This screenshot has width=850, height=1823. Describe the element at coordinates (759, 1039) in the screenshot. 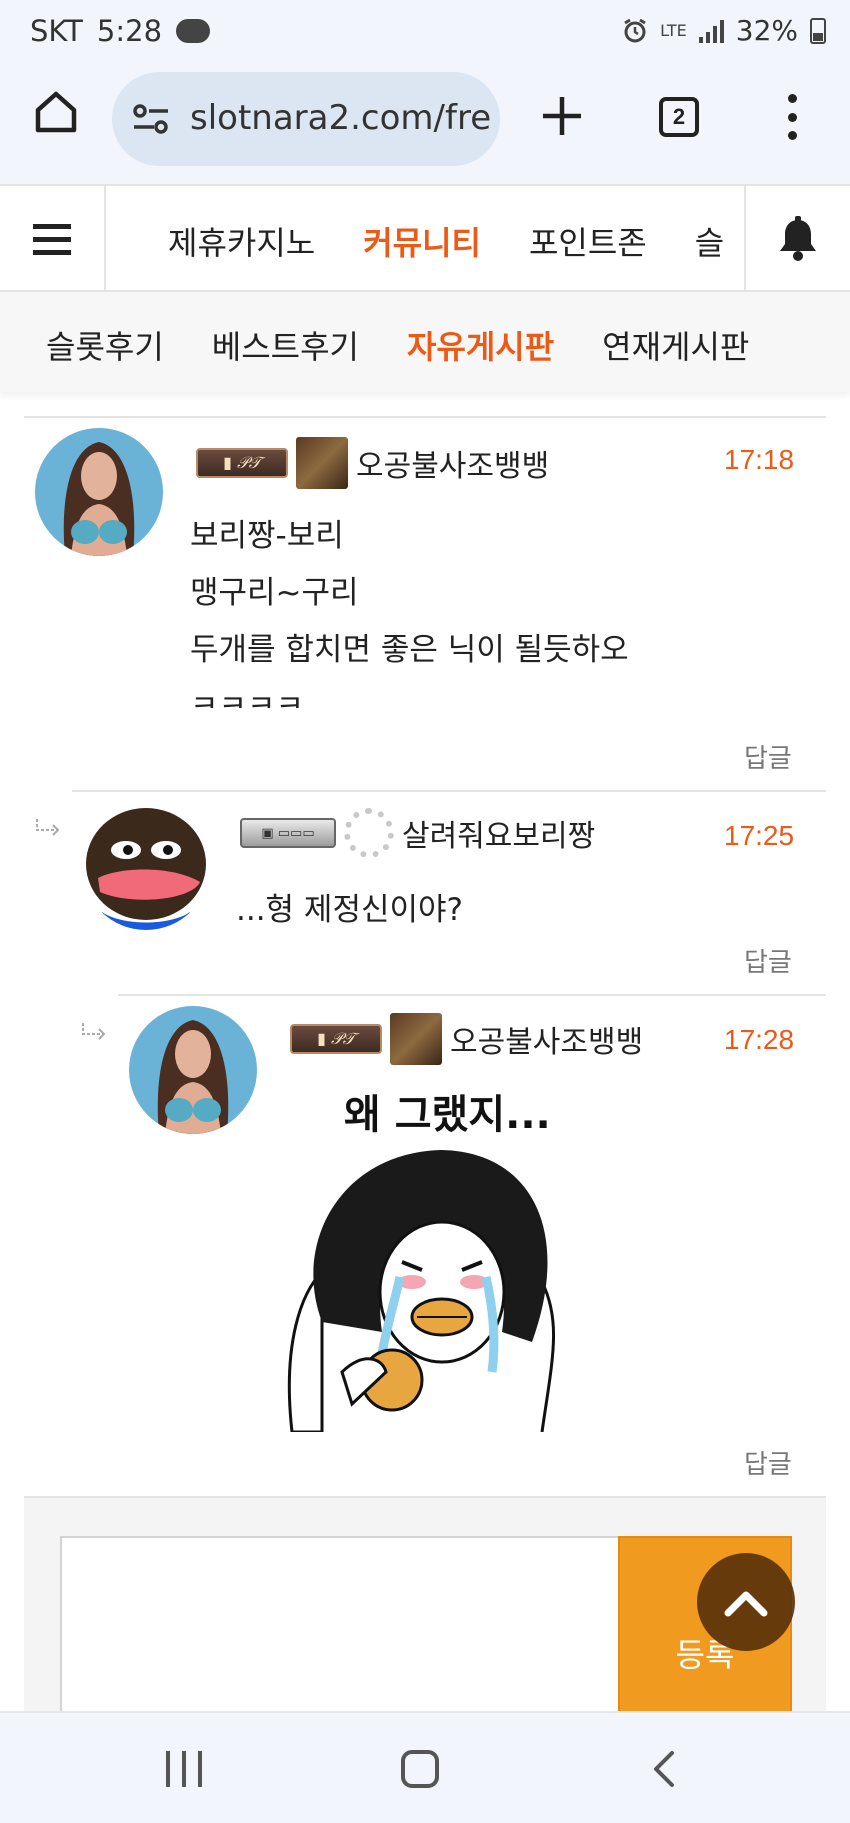

I see `comment-time: 17:28` at that location.